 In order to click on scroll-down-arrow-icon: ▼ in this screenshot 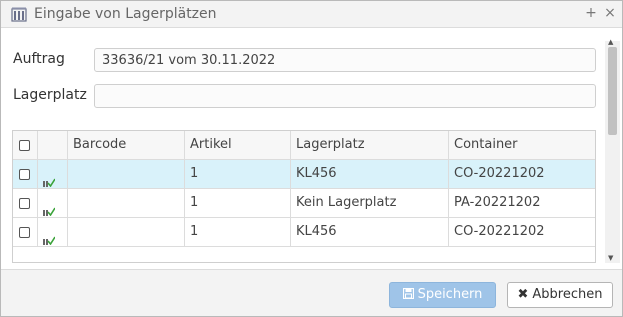, I will do `click(610, 258)`.